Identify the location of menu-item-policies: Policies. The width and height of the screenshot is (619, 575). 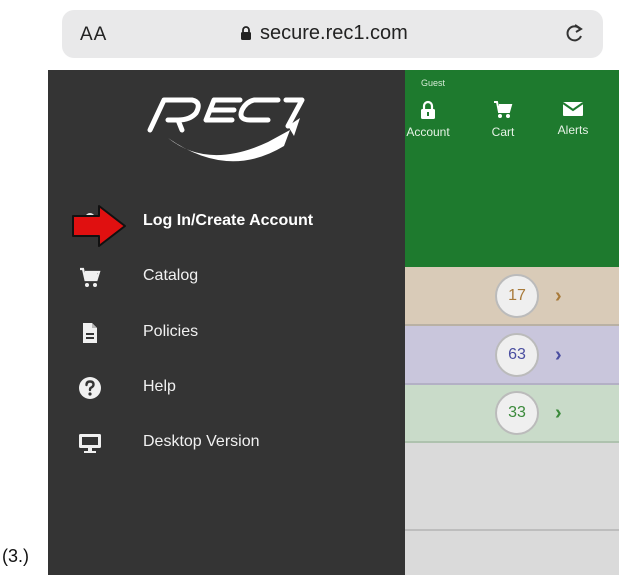
(238, 333).